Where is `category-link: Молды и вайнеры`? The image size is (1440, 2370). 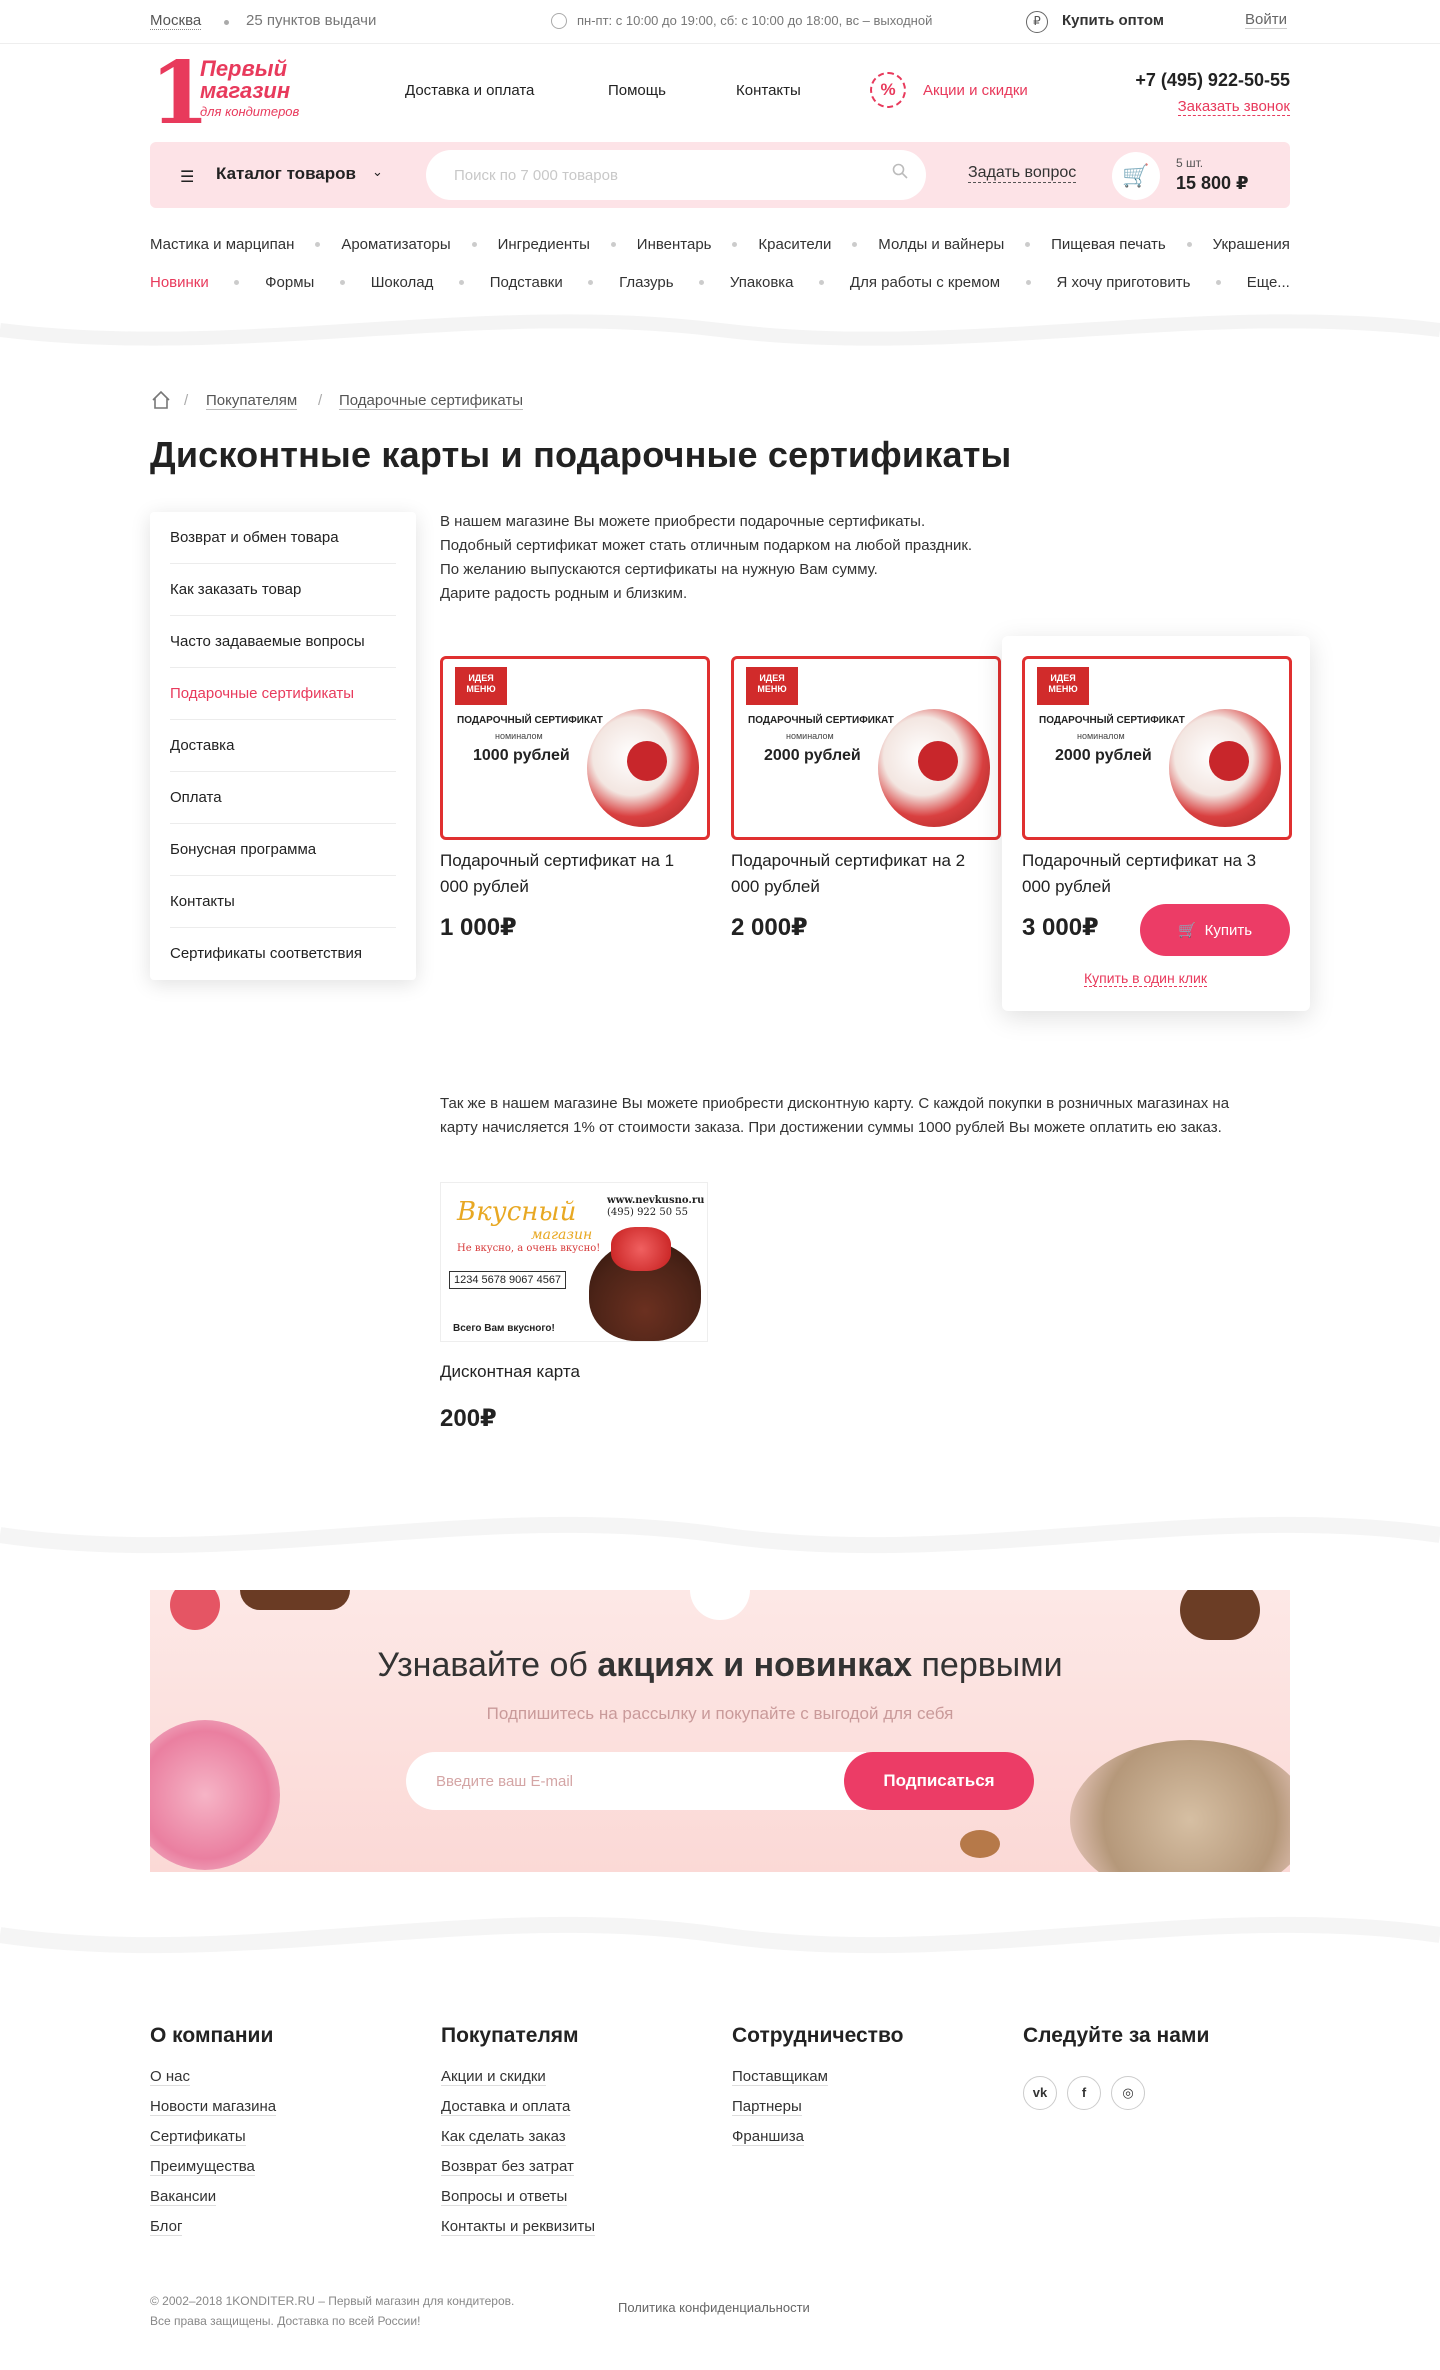
category-link: Молды и вайнеры is located at coordinates (941, 244).